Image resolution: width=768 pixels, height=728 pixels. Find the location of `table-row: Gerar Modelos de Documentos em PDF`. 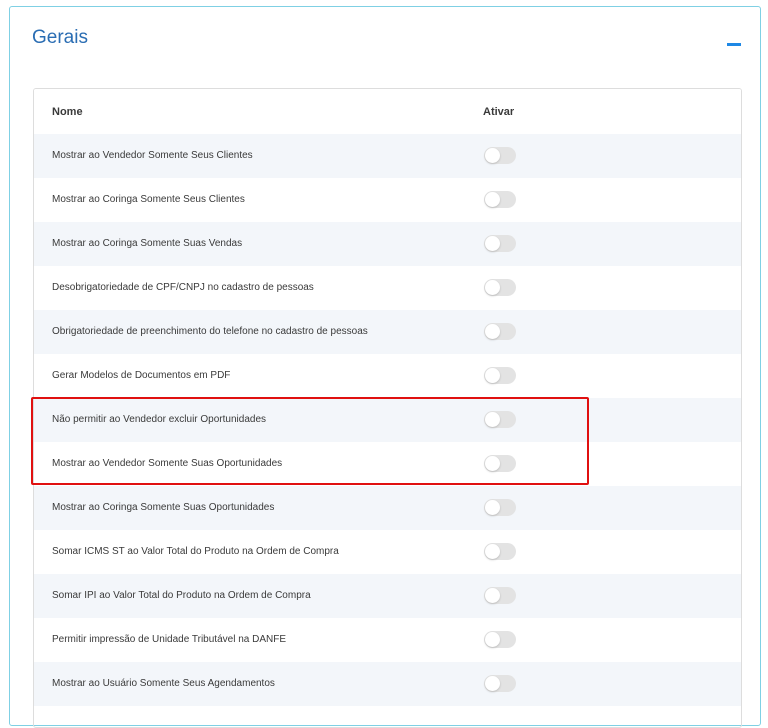

table-row: Gerar Modelos de Documentos em PDF is located at coordinates (387, 376).